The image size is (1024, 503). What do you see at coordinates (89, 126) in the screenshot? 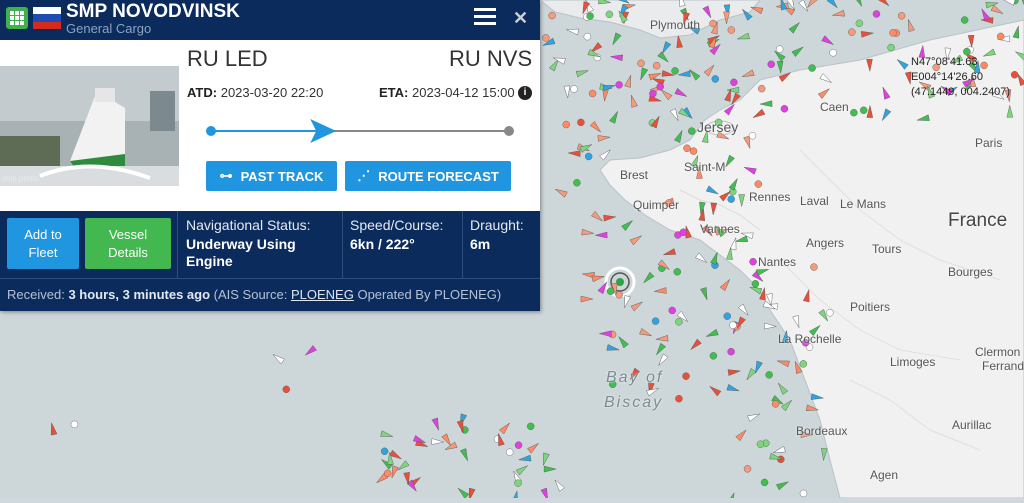
I see `vessel-photo: ship photo` at bounding box center [89, 126].